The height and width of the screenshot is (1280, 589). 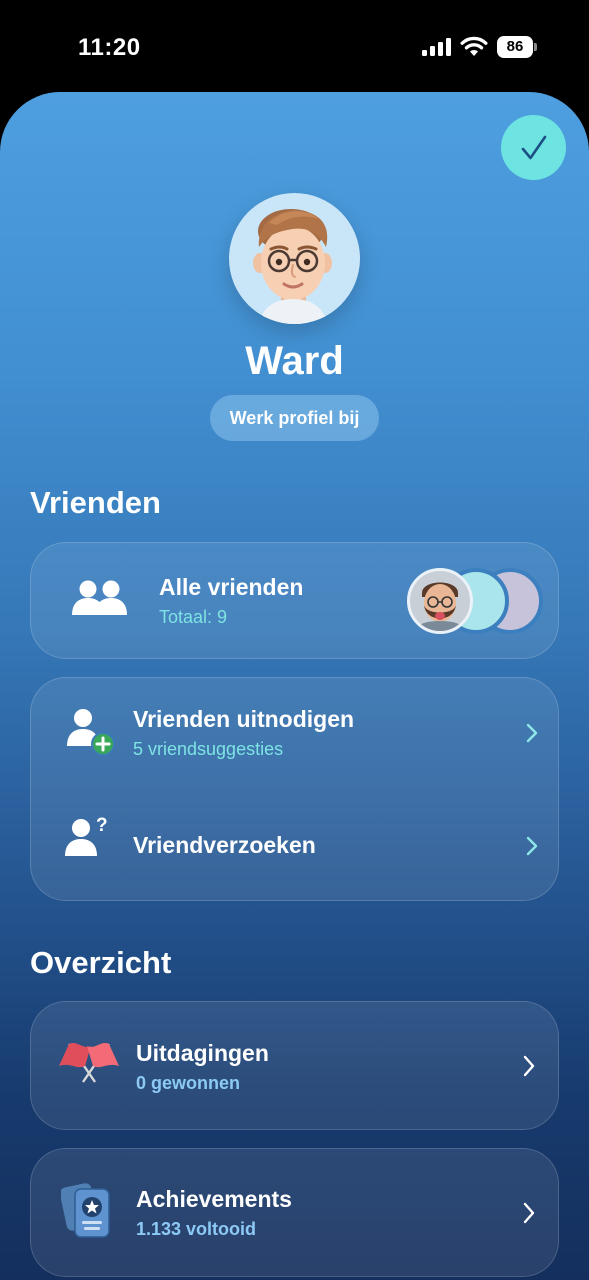 What do you see at coordinates (193, 617) in the screenshot?
I see `all-friends-count: Totaal: 9` at bounding box center [193, 617].